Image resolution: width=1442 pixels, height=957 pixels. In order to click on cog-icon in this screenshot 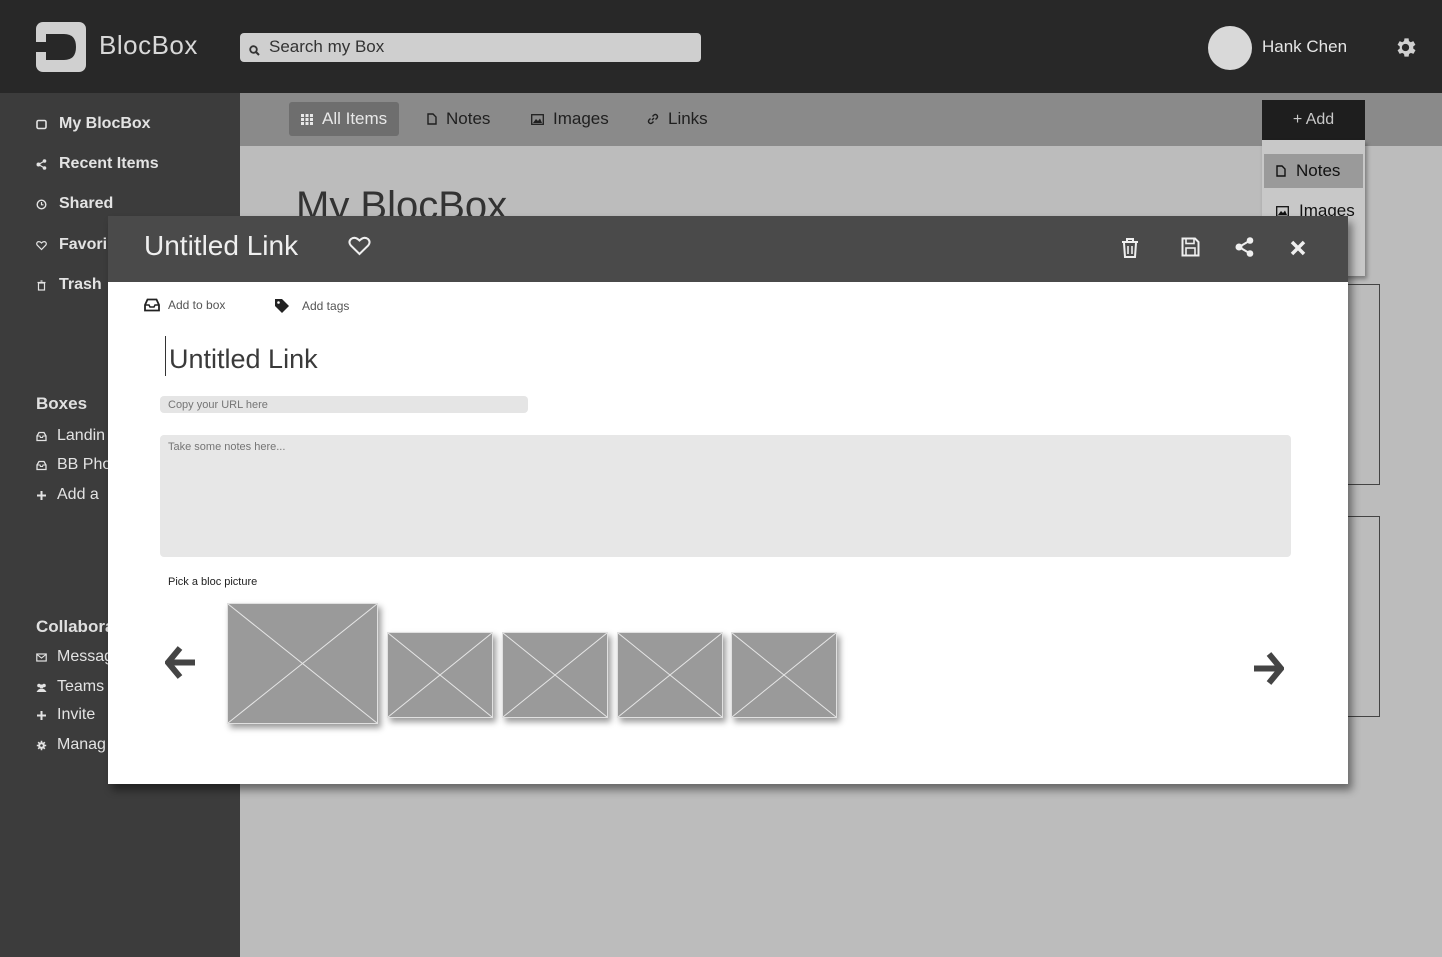, I will do `click(41, 745)`.